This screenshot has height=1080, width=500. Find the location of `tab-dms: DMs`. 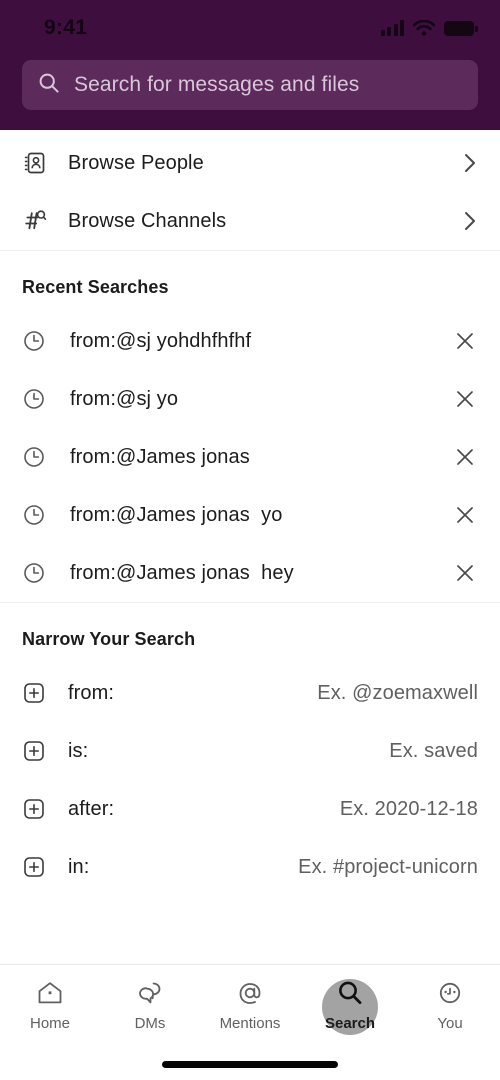

tab-dms: DMs is located at coordinates (150, 1004).